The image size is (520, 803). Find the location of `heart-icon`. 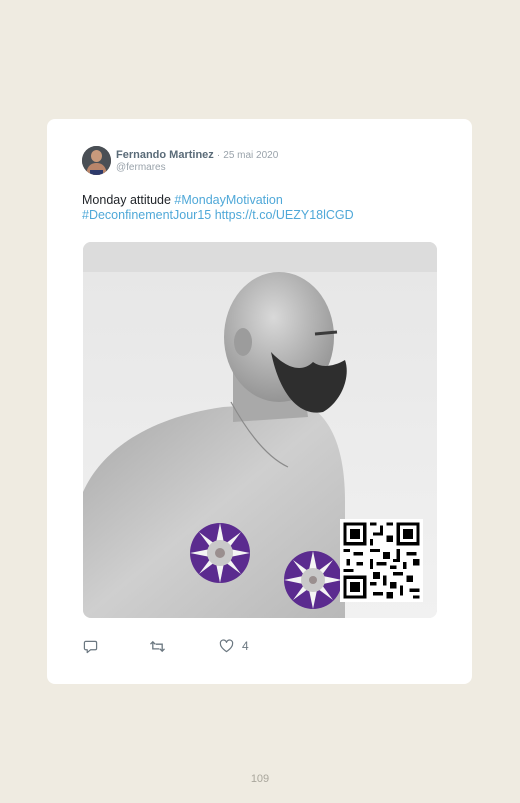

heart-icon is located at coordinates (226, 646).